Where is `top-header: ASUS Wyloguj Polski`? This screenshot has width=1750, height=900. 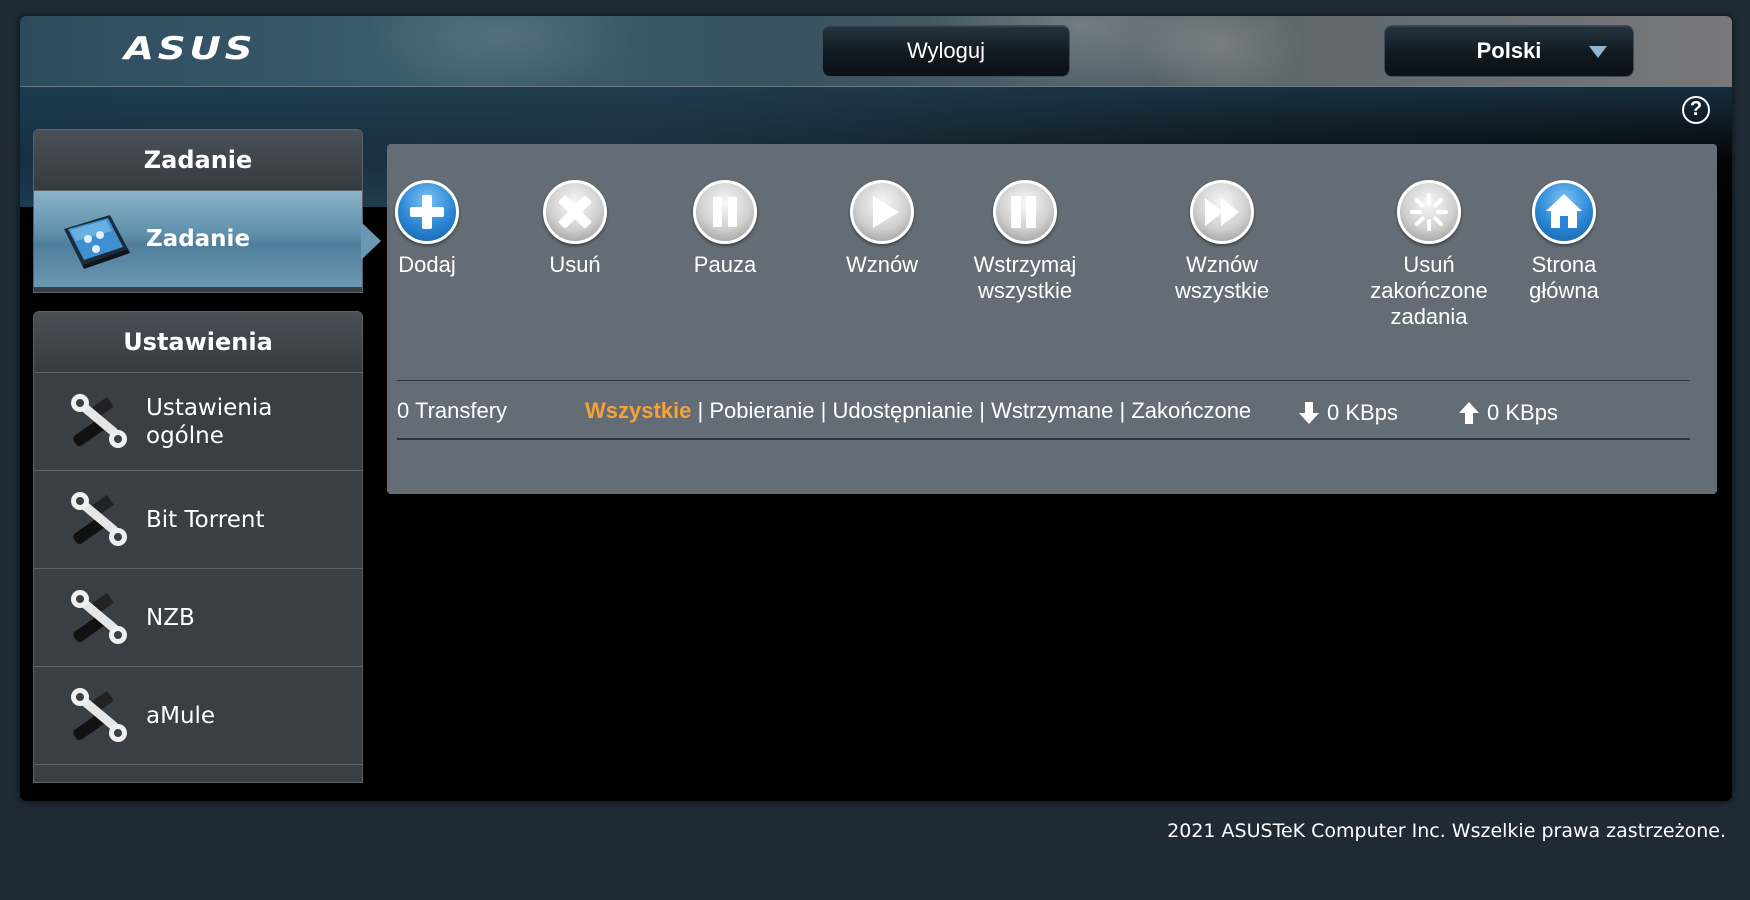 top-header: ASUS Wyloguj Polski is located at coordinates (876, 51).